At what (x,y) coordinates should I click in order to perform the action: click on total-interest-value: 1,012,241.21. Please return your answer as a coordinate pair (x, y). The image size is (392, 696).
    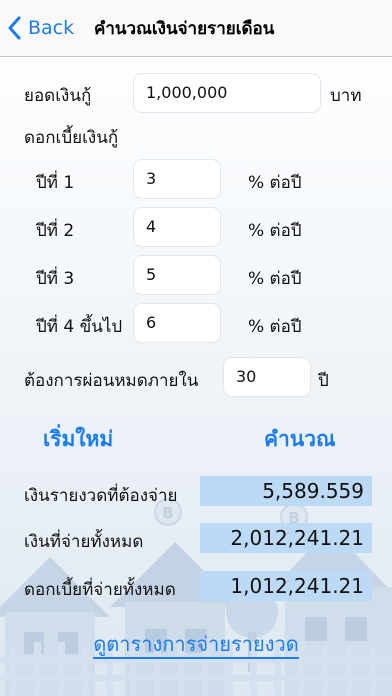
    Looking at the image, I should click on (286, 586).